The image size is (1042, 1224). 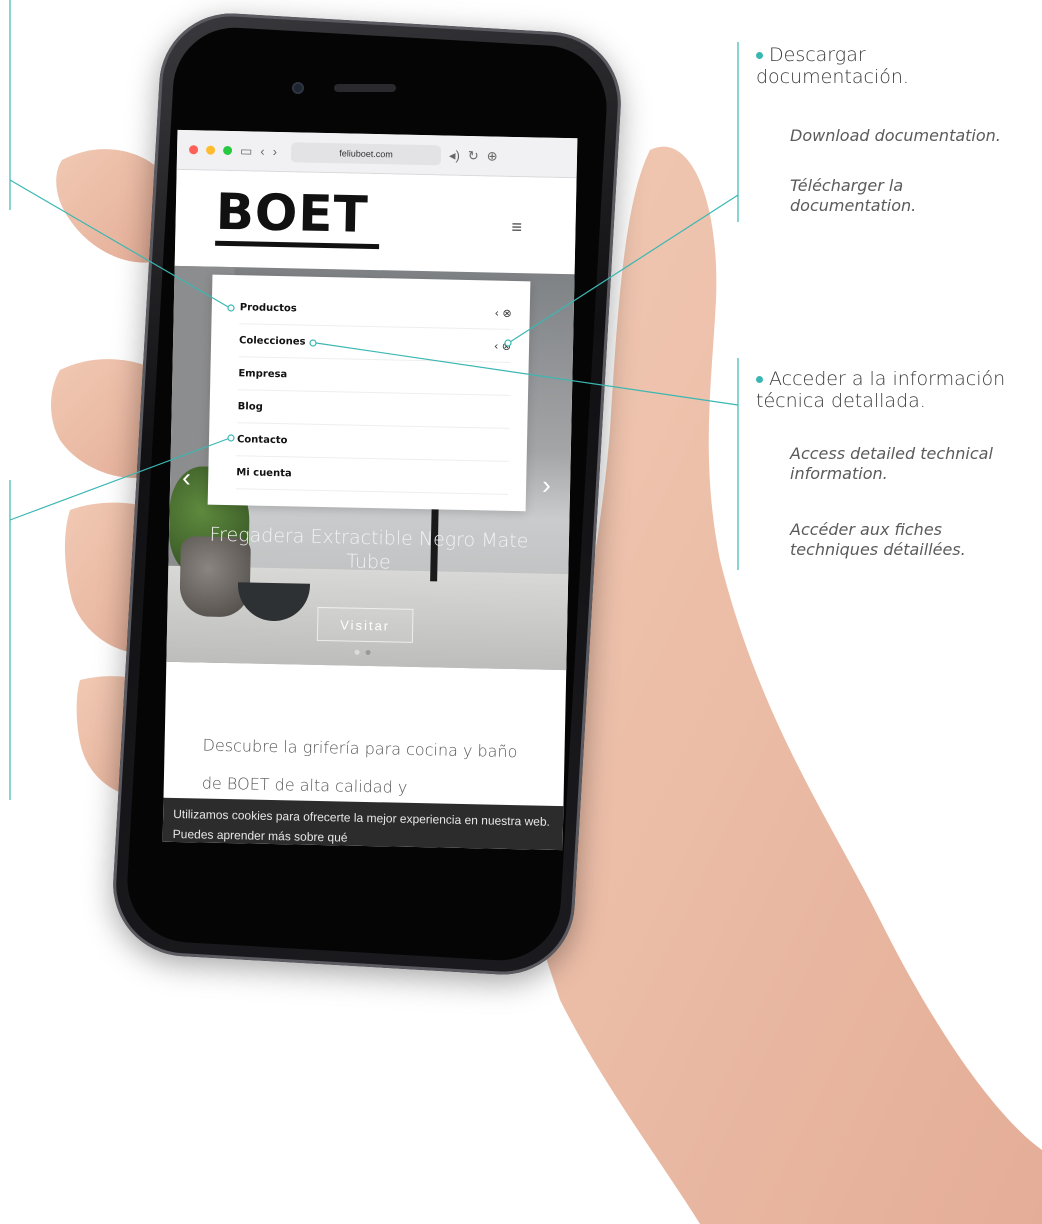 I want to click on slider-prev-icon: ‹, so click(x=186, y=477).